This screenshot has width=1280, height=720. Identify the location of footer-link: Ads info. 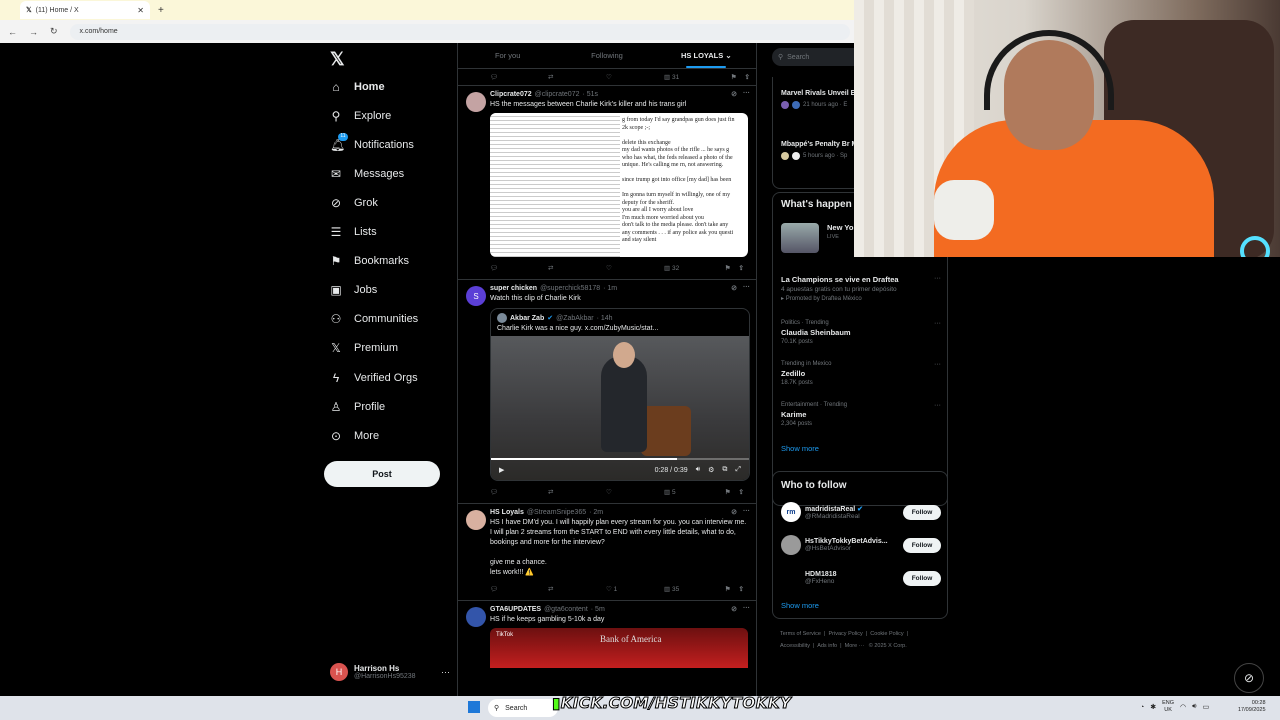
(827, 646).